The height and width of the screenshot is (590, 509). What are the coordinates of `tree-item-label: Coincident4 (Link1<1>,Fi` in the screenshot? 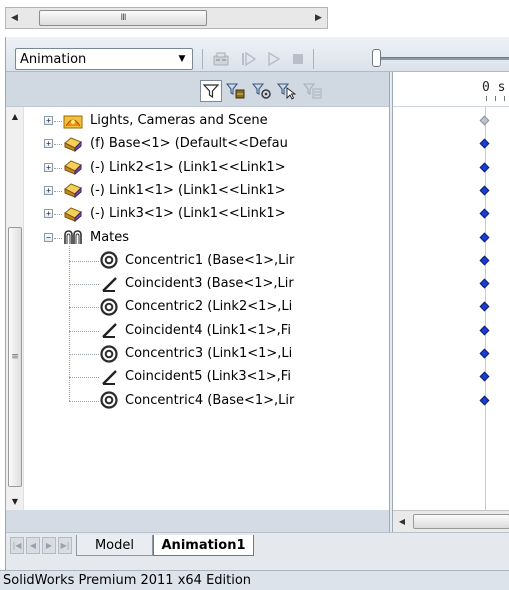 It's located at (208, 330).